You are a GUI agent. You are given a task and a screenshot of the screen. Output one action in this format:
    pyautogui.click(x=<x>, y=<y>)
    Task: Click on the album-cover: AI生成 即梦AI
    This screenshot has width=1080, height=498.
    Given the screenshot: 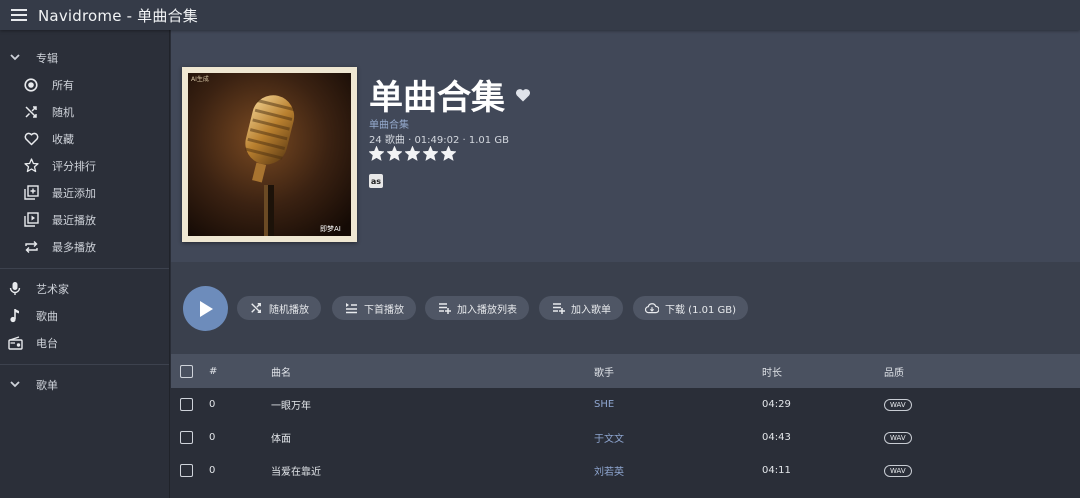 What is the action you would take?
    pyautogui.click(x=269, y=154)
    